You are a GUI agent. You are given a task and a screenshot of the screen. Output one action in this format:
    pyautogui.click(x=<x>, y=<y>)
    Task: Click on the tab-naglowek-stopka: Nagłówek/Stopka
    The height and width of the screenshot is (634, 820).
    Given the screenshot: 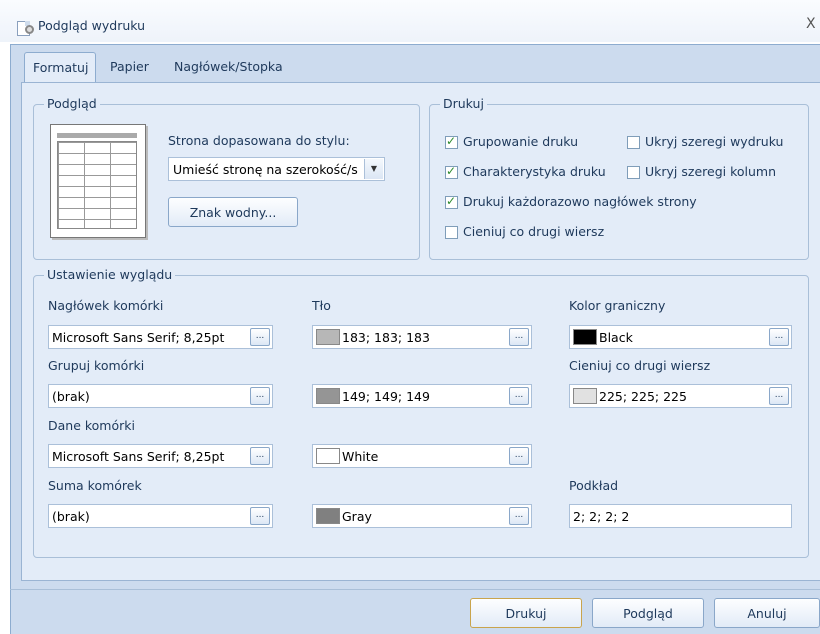 What is the action you would take?
    pyautogui.click(x=228, y=67)
    